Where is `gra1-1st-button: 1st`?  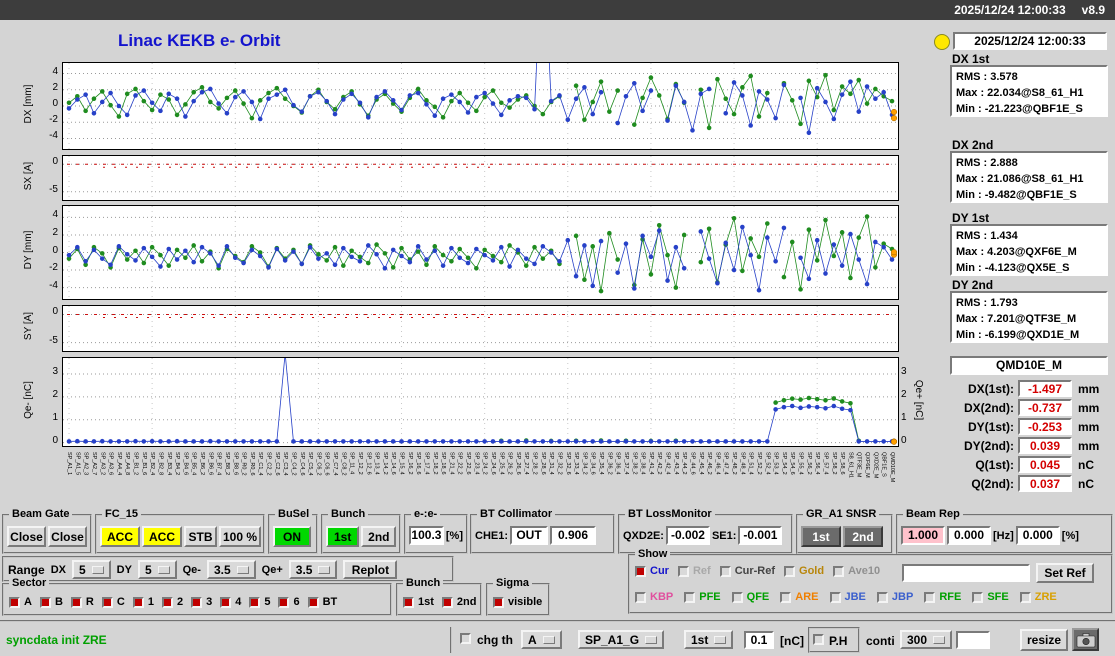
gra1-1st-button: 1st is located at coordinates (821, 536).